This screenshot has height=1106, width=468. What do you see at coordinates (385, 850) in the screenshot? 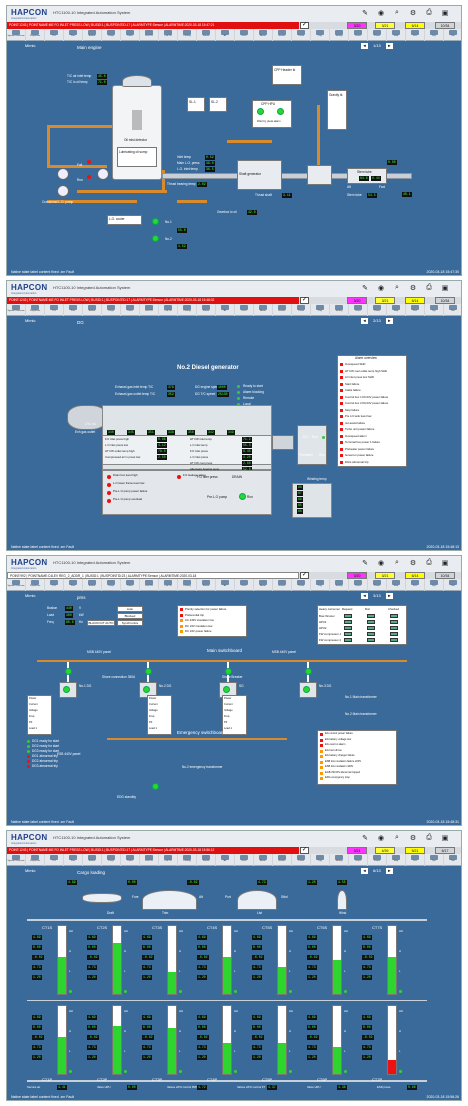
I see `alarm-count-2: 4/39` at bounding box center [385, 850].